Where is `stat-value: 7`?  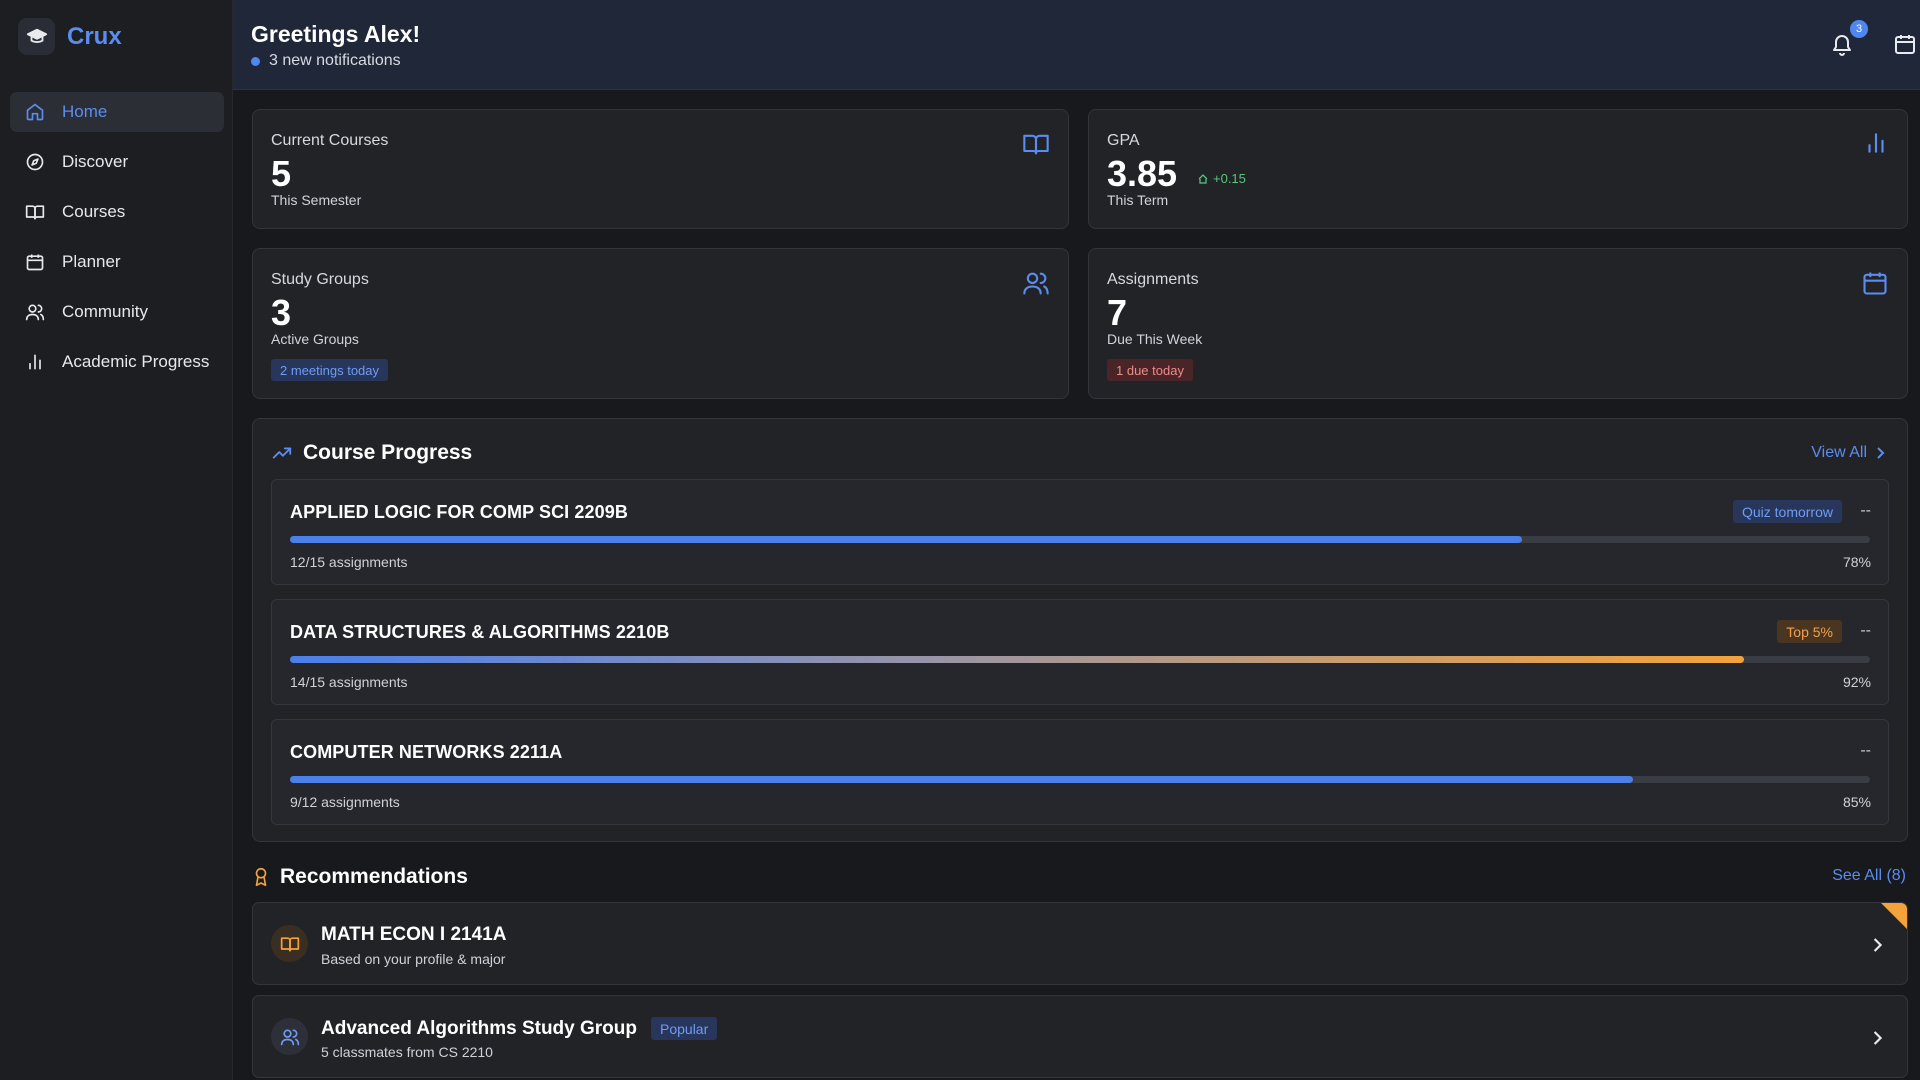 stat-value: 7 is located at coordinates (1117, 312).